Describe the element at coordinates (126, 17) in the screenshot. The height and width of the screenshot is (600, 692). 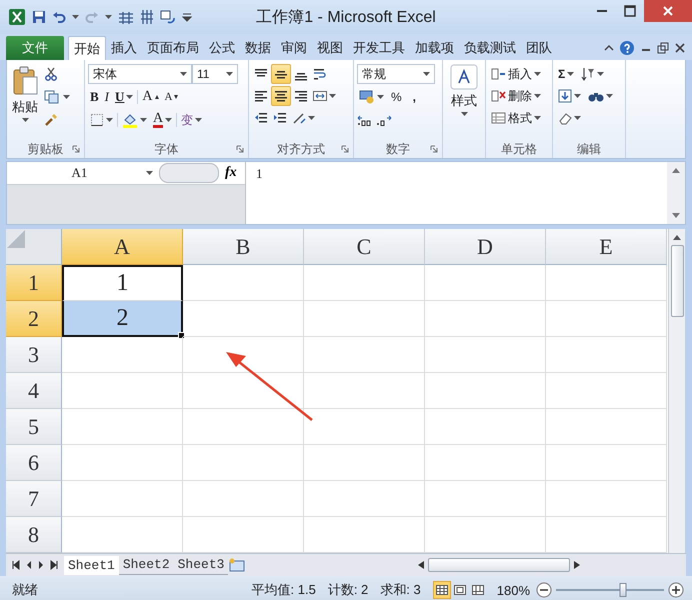
I see `grid-tool-icon` at that location.